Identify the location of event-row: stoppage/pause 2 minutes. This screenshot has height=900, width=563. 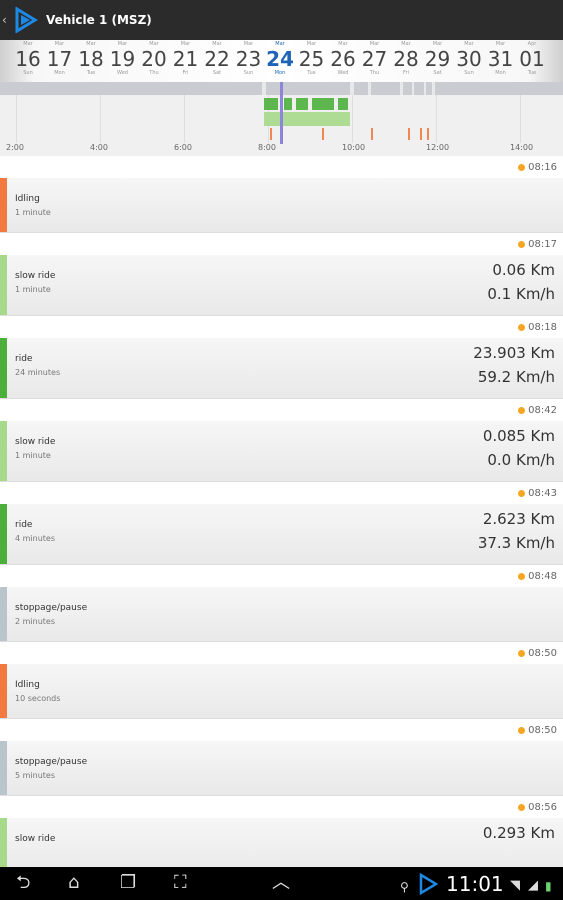
(281, 614).